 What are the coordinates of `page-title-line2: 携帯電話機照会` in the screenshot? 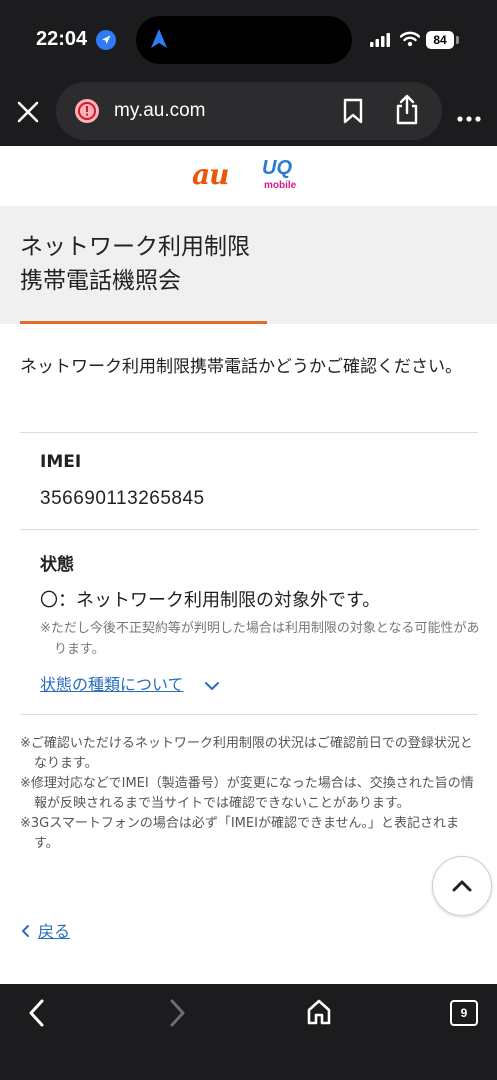 It's located at (100, 281).